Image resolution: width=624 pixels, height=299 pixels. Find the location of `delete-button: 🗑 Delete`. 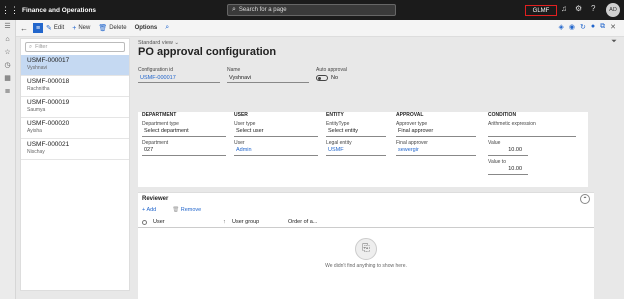

delete-button: 🗑 Delete is located at coordinates (112, 28).